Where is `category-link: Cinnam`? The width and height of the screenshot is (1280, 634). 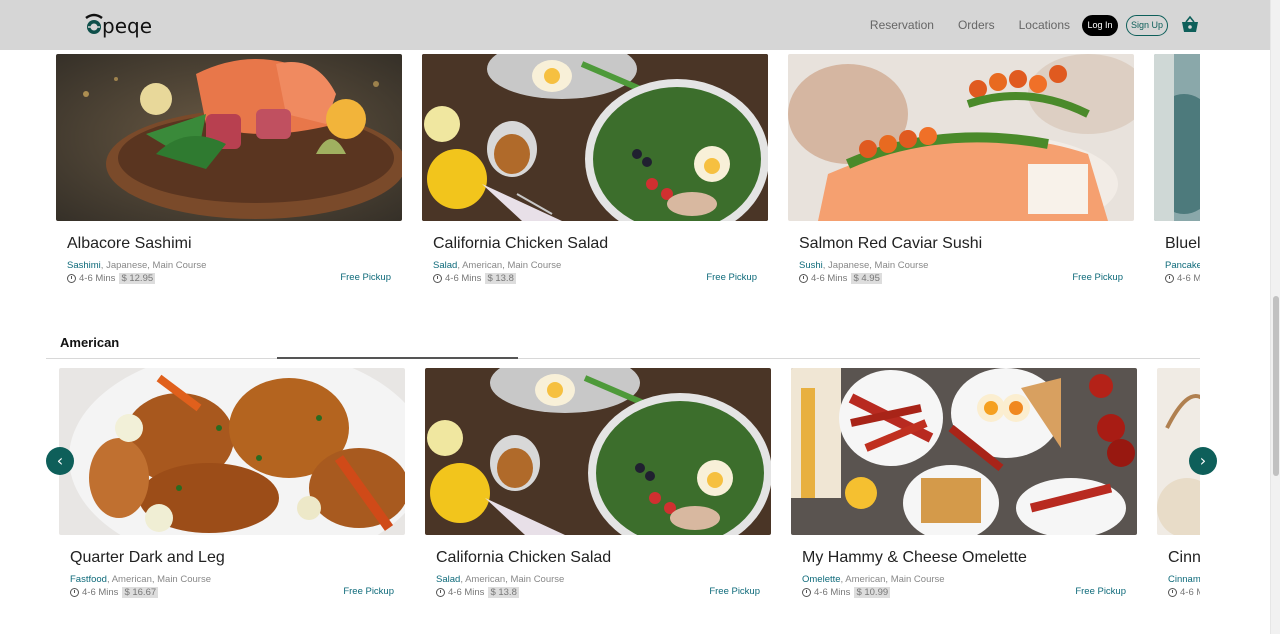 category-link: Cinnam is located at coordinates (1184, 579).